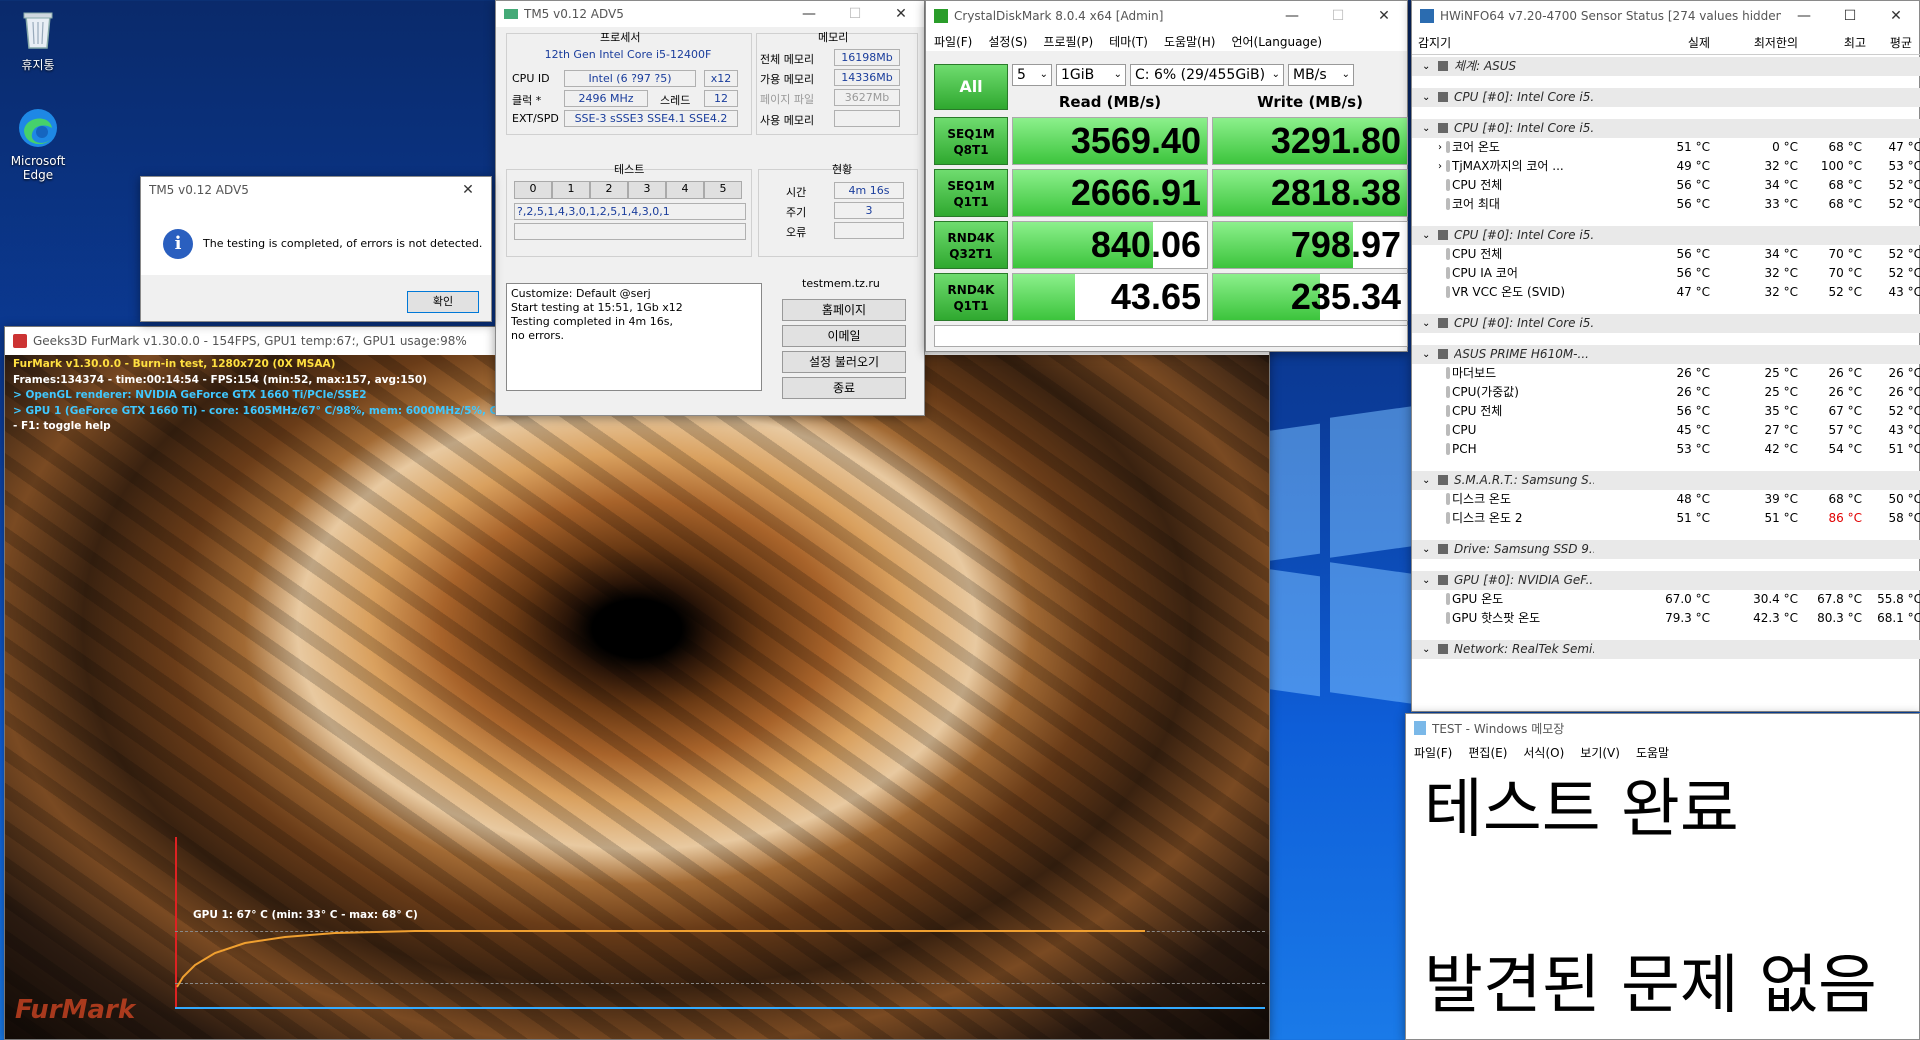 Image resolution: width=1920 pixels, height=1040 pixels. Describe the element at coordinates (1652, 752) in the screenshot. I see `menu-item: 도움말` at that location.